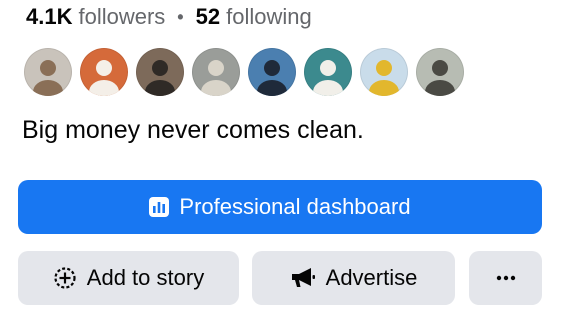 The image size is (562, 318). What do you see at coordinates (295, 206) in the screenshot?
I see `professional-dashboard-label: Professional dashboard` at bounding box center [295, 206].